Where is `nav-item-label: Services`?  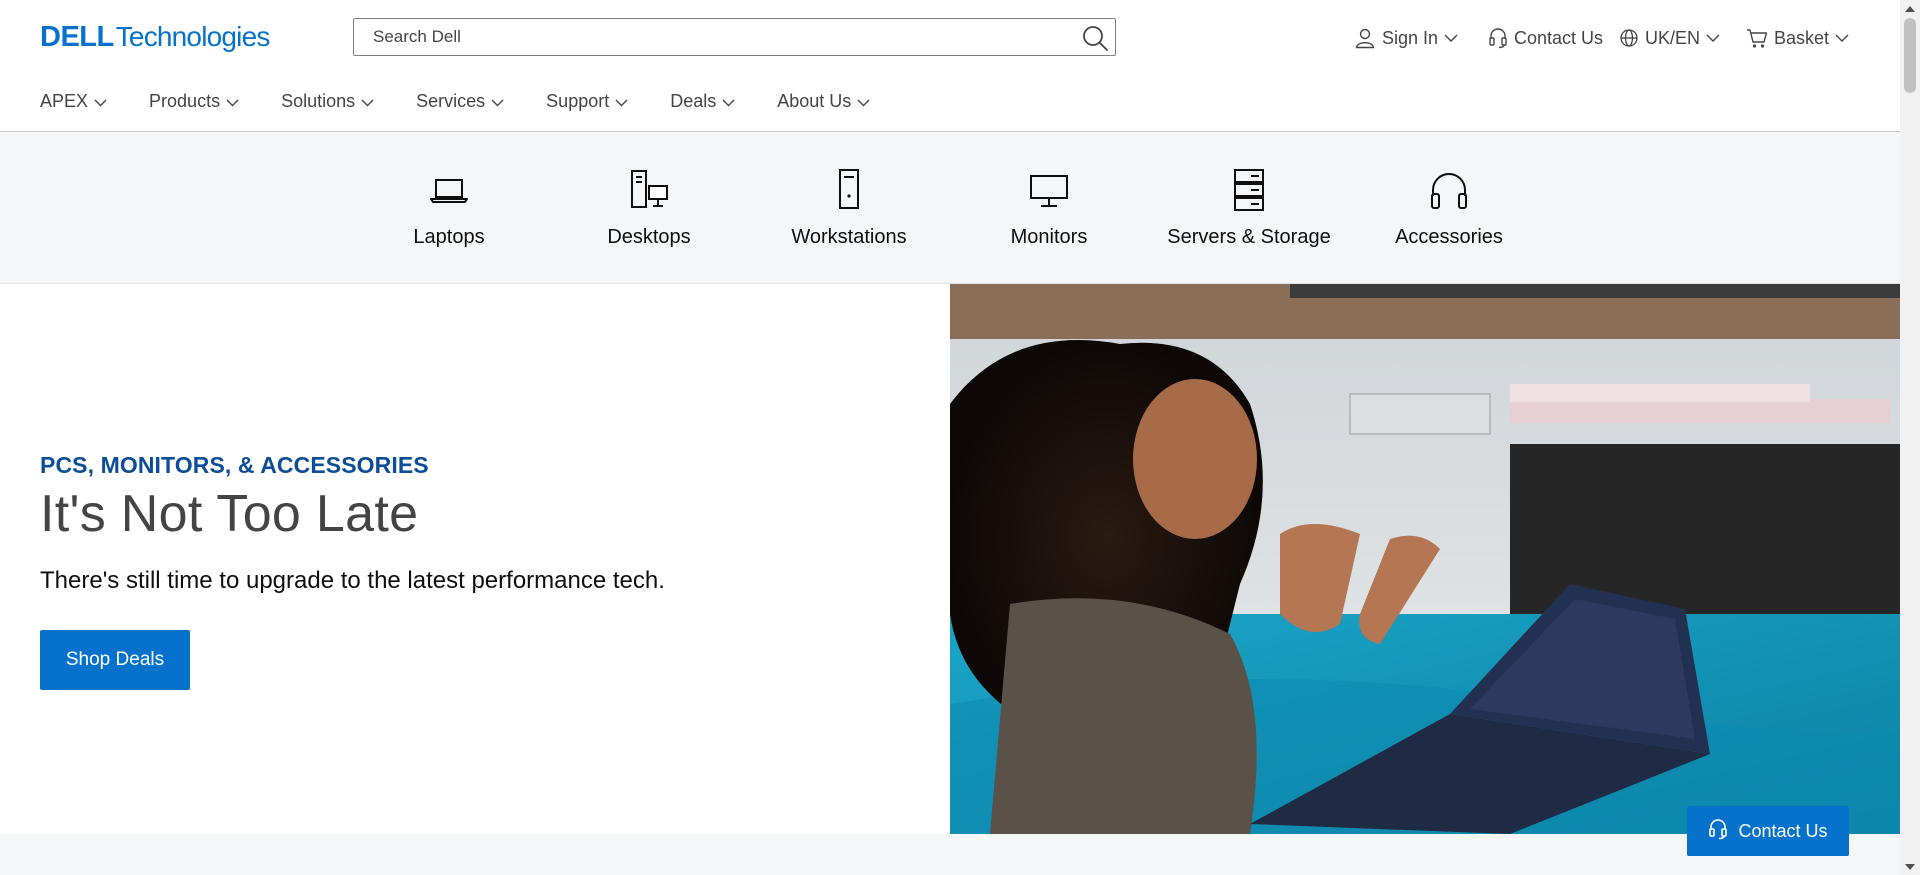
nav-item-label: Services is located at coordinates (451, 100).